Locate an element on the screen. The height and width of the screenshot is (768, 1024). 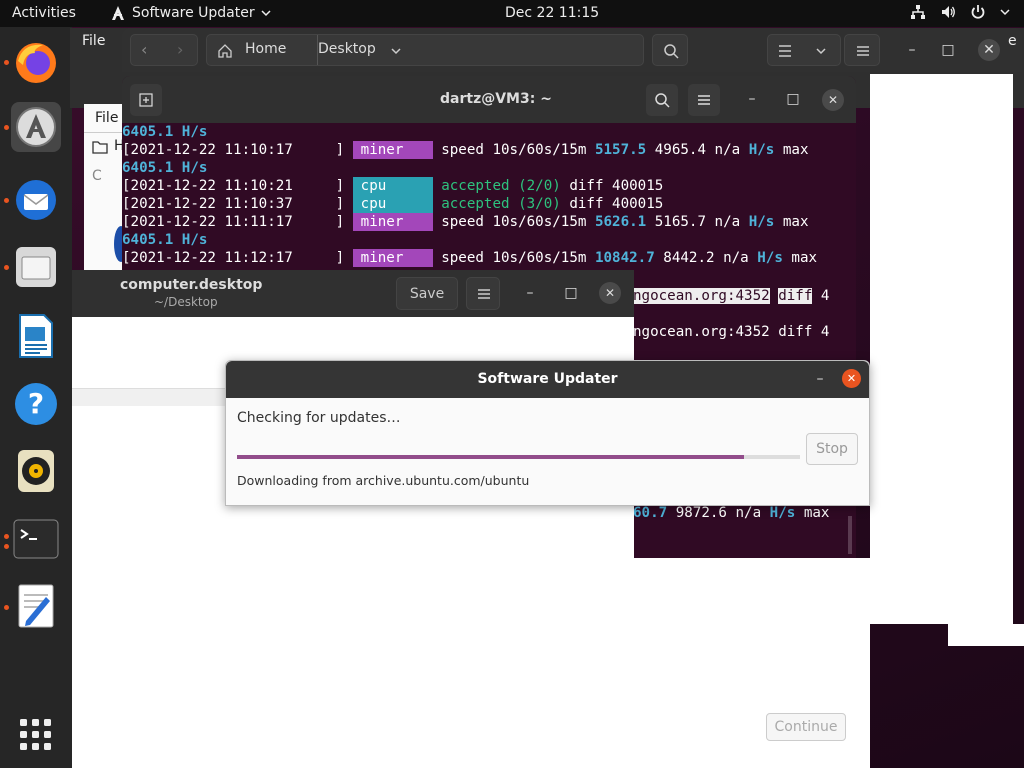
scrollbar is located at coordinates (850, 535).